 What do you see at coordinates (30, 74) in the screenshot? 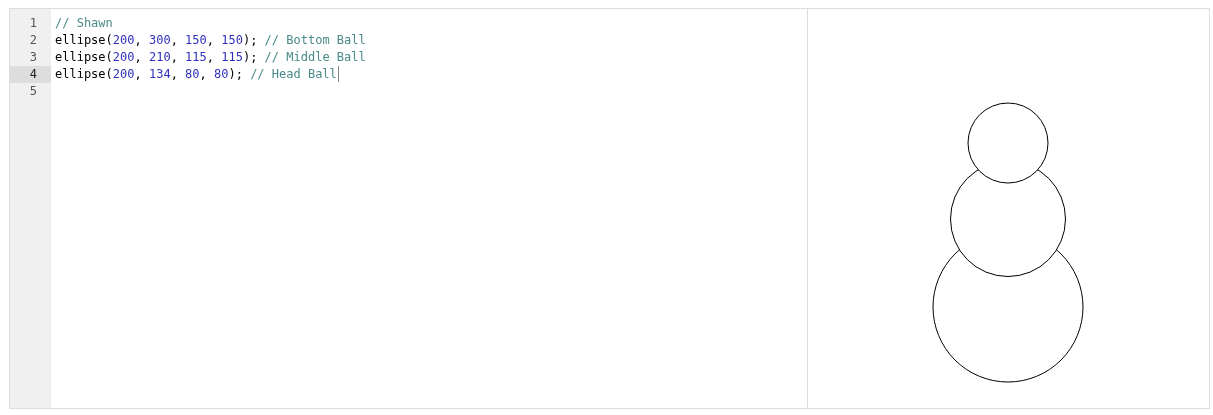
I see `line-number: 4` at bounding box center [30, 74].